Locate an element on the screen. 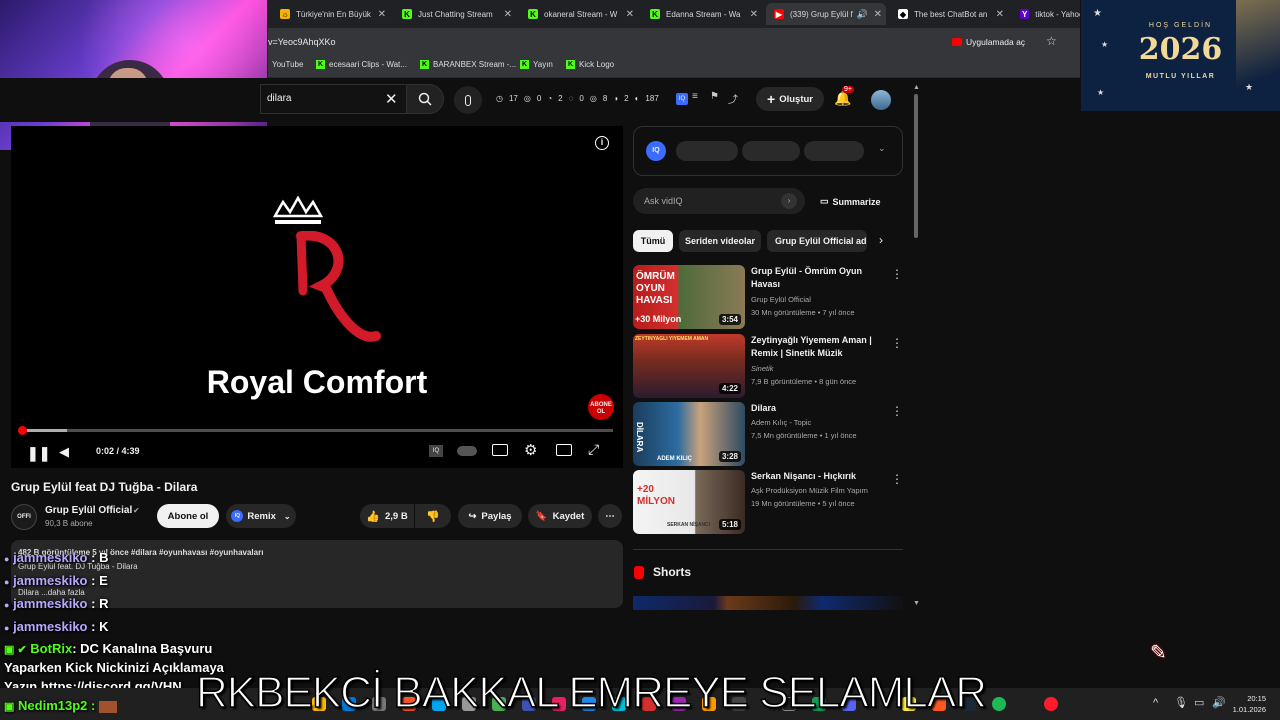 The height and width of the screenshot is (720, 1280). browser-tab: K Edanna Stream - Wa ✕ is located at coordinates (702, 14).